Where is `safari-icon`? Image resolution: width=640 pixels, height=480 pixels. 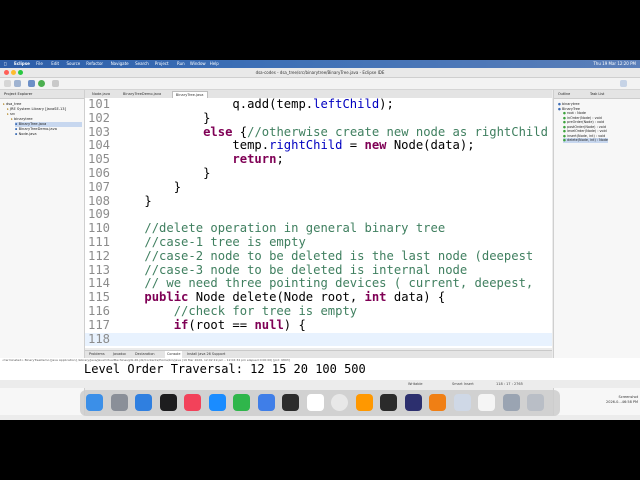 safari-icon is located at coordinates (143, 402).